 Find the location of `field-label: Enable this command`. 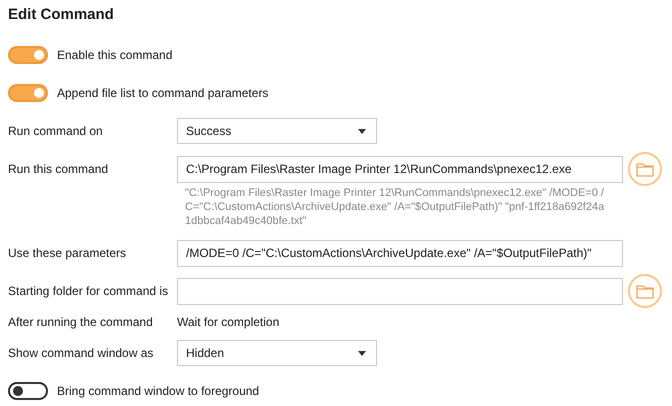

field-label: Enable this command is located at coordinates (114, 55).